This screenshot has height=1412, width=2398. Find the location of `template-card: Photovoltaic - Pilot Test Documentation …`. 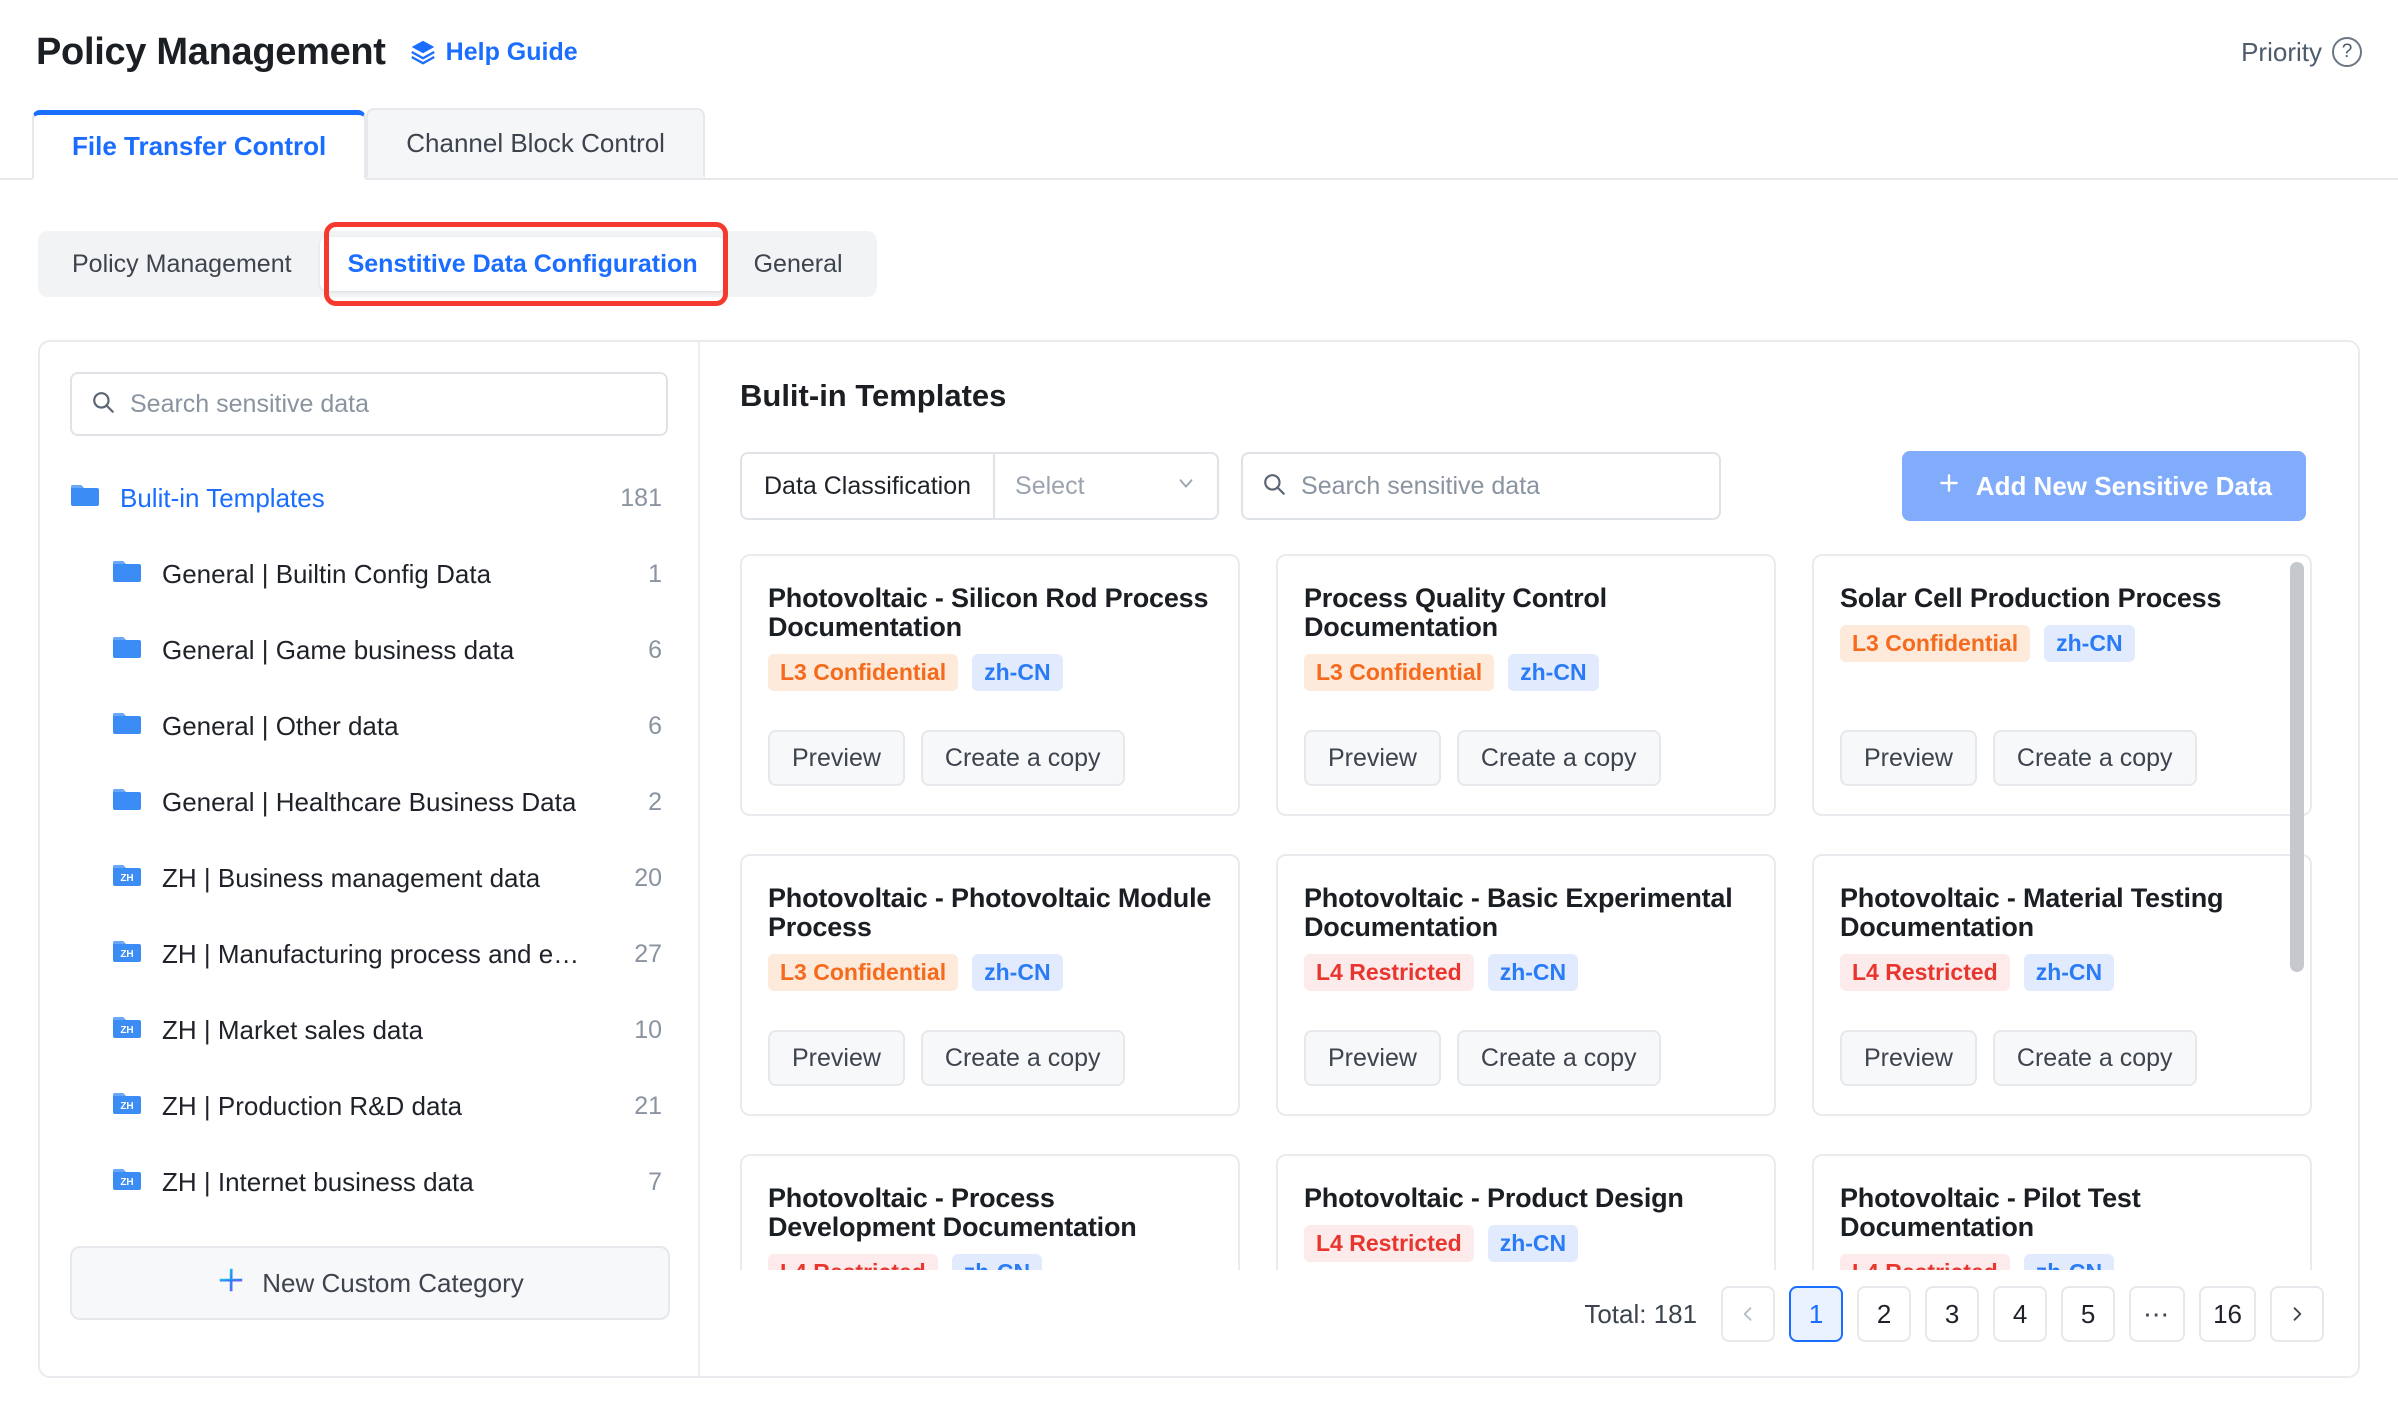

template-card: Photovoltaic - Pilot Test Documentation … is located at coordinates (2062, 1212).